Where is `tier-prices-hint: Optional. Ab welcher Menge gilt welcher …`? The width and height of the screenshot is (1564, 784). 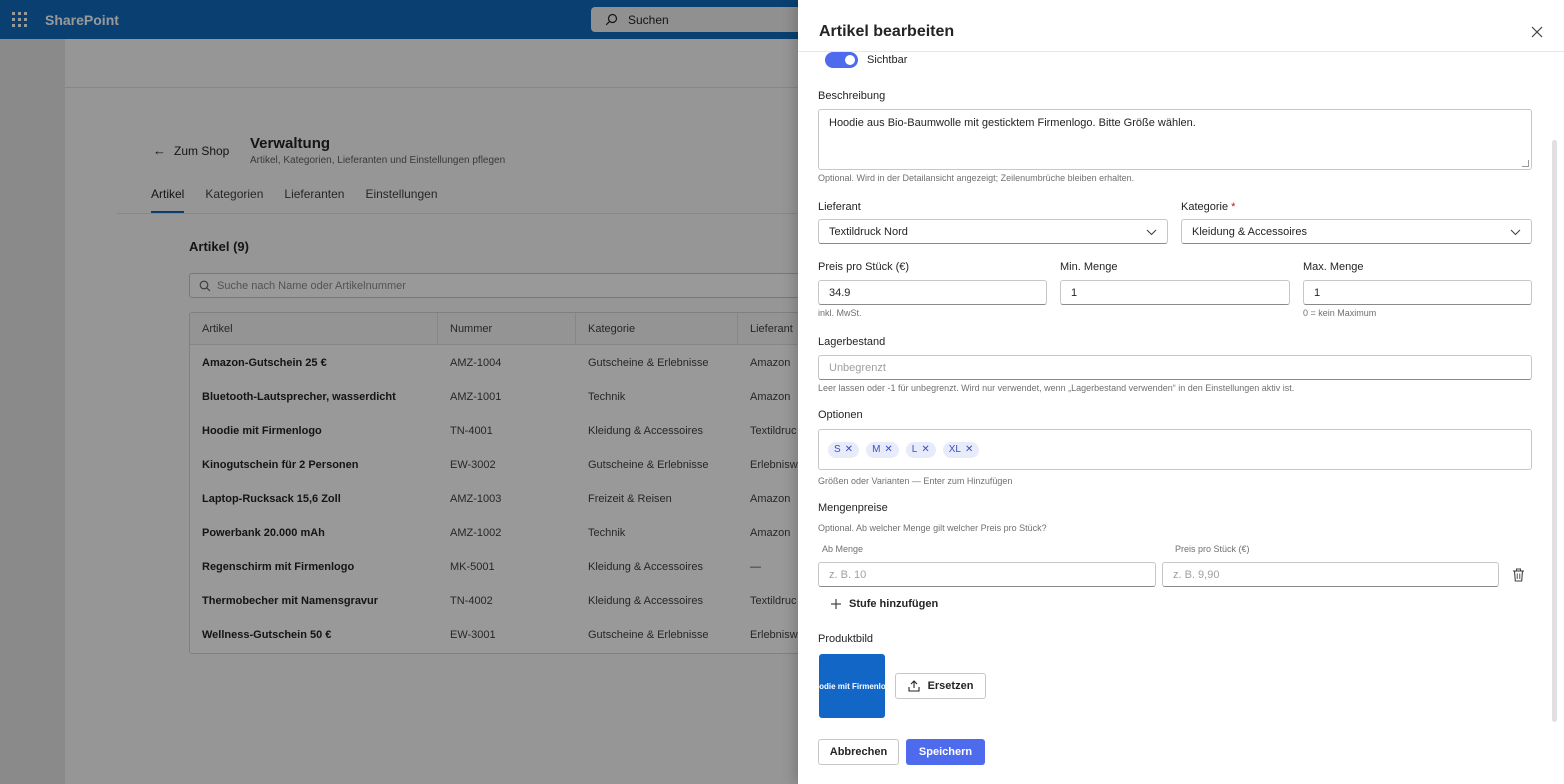 tier-prices-hint: Optional. Ab welcher Menge gilt welcher … is located at coordinates (932, 528).